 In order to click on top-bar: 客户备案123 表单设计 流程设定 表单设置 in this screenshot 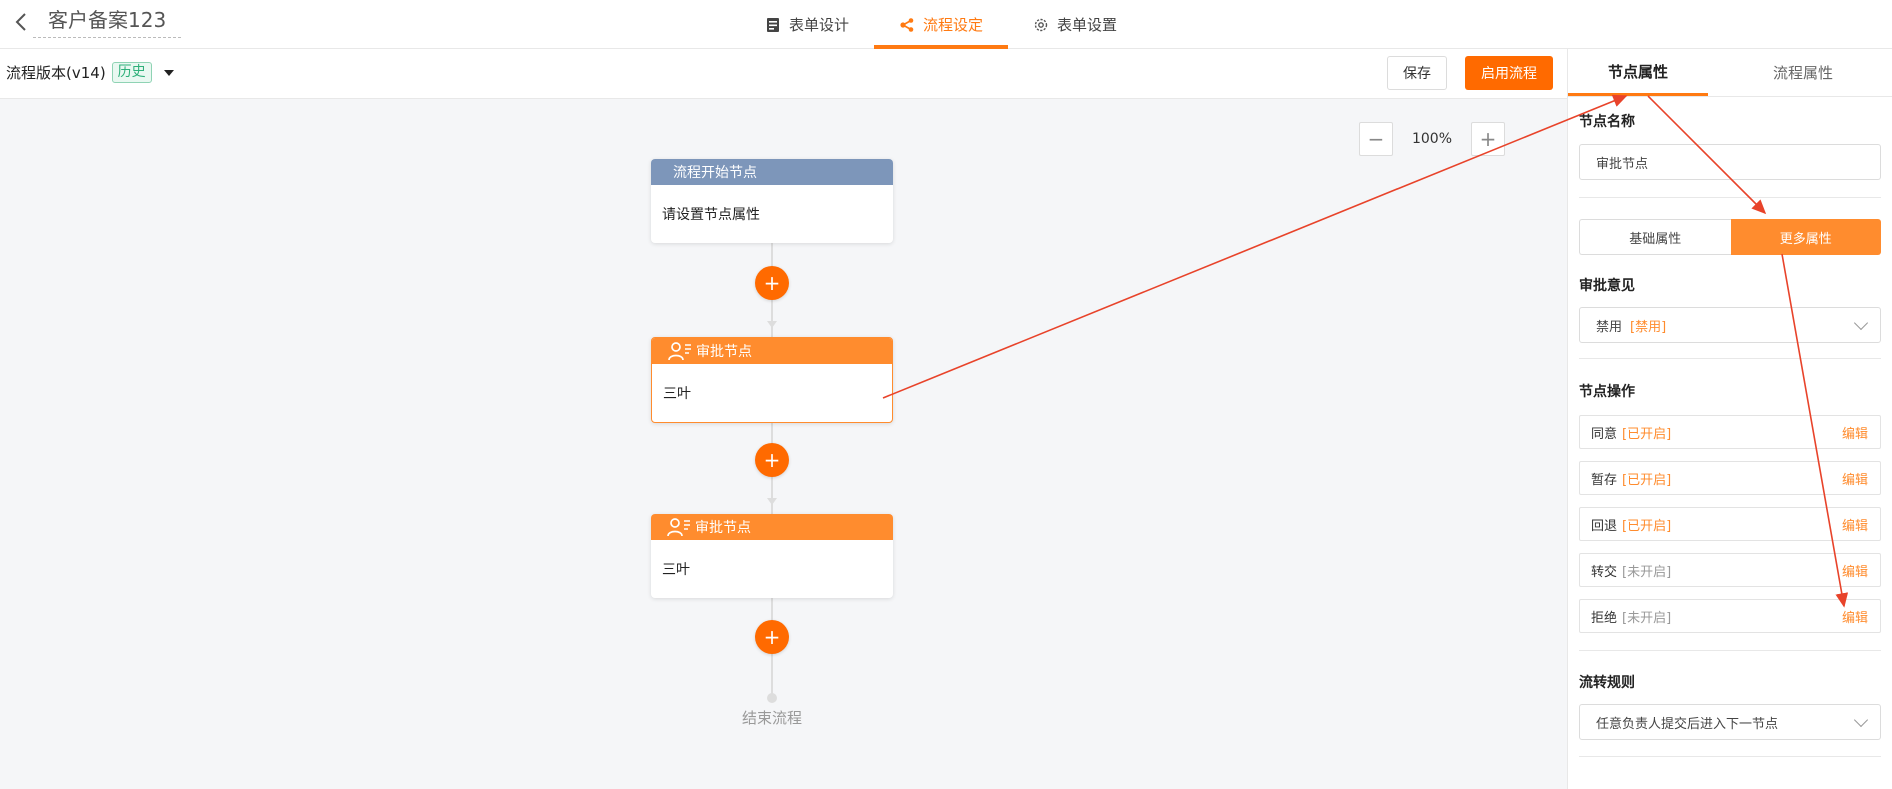, I will do `click(946, 24)`.